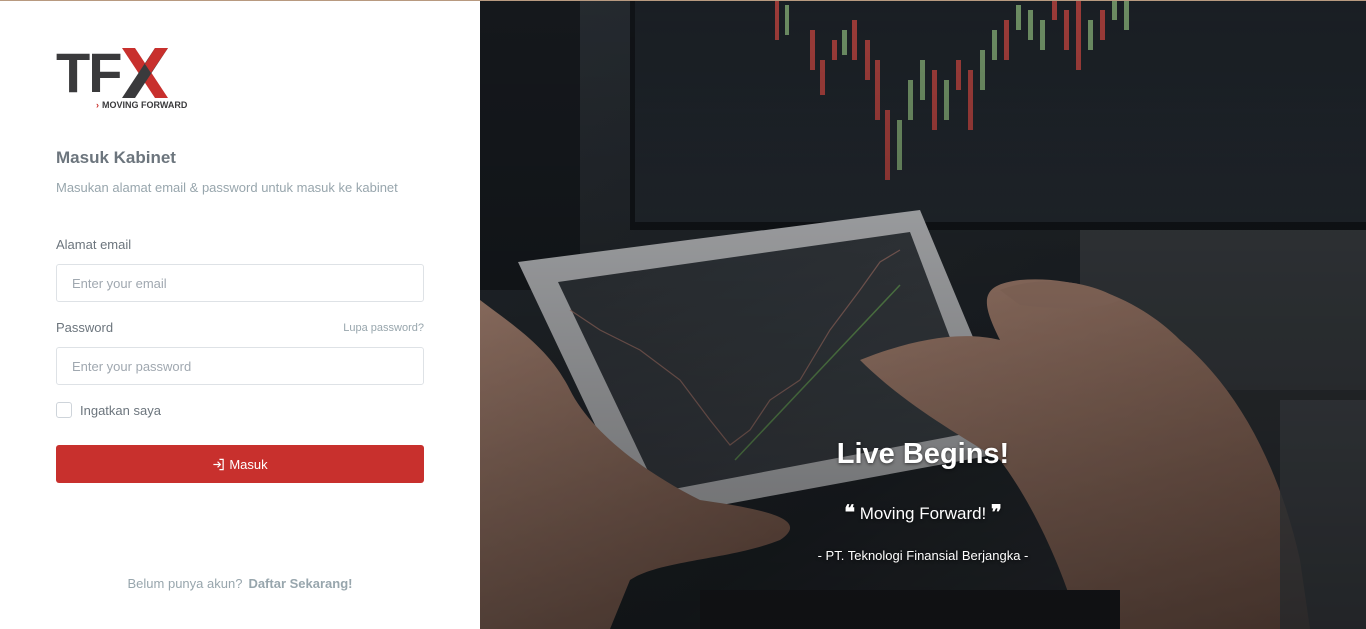 The height and width of the screenshot is (629, 1366). Describe the element at coordinates (240, 366) in the screenshot. I see `password-field` at that location.